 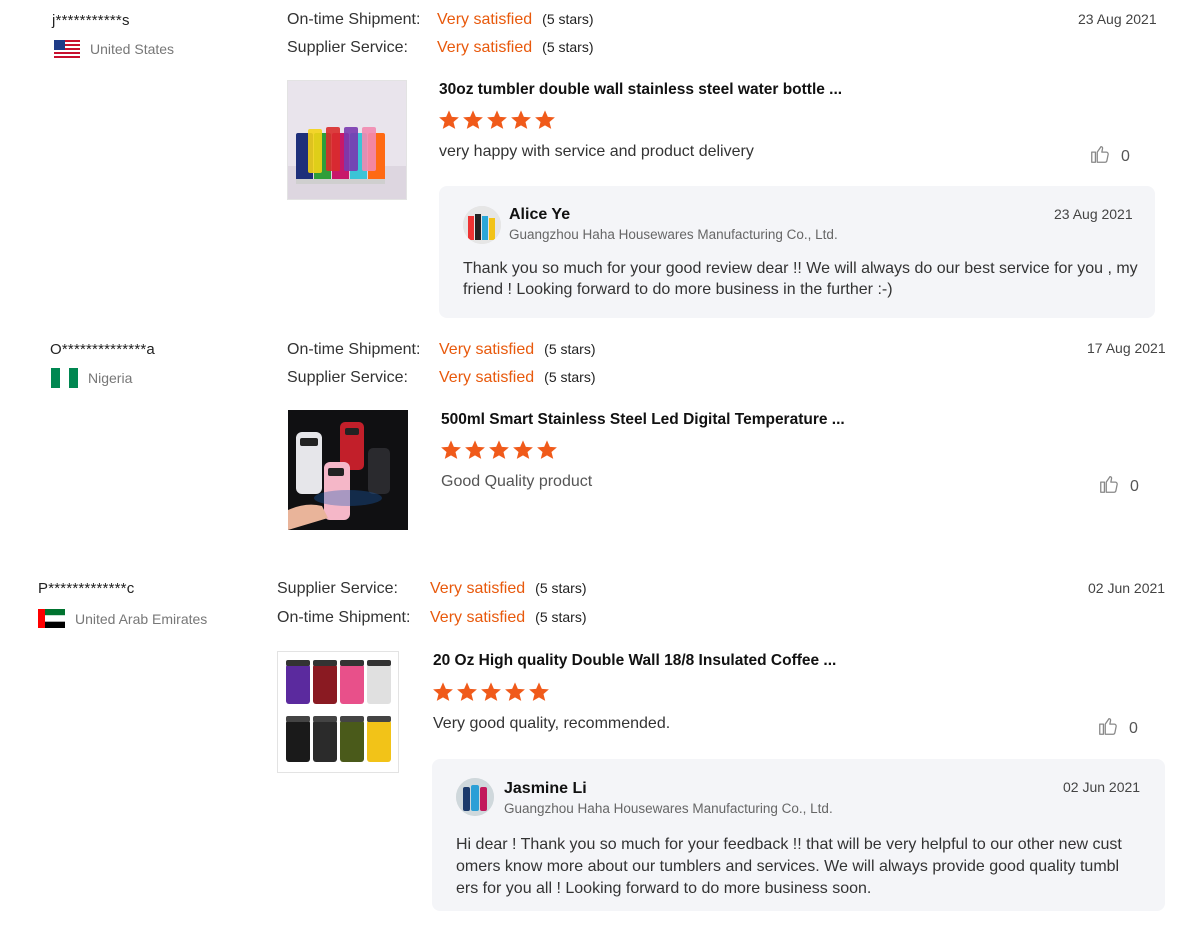 What do you see at coordinates (102, 349) in the screenshot?
I see `buyer-name: O**************a` at bounding box center [102, 349].